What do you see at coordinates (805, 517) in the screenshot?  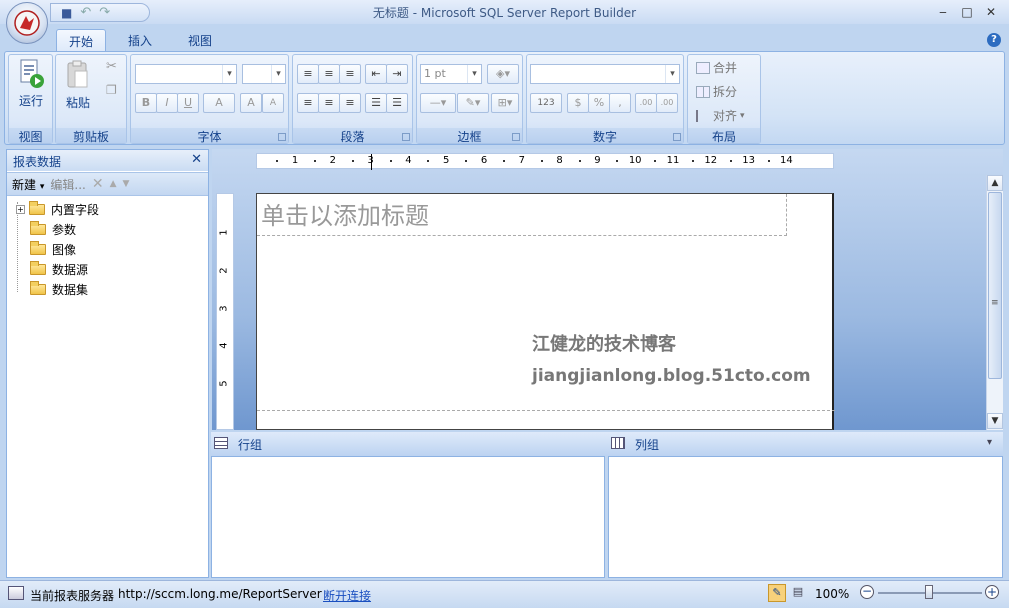 I see `column-groups-pane` at bounding box center [805, 517].